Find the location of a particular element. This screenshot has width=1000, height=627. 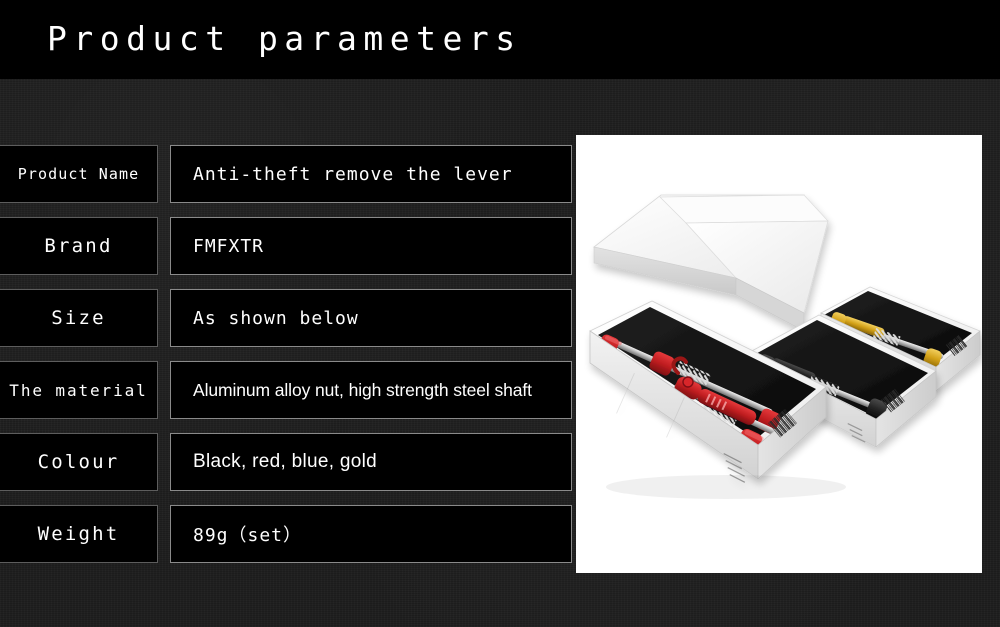

spec-value-weight: 89g（set） is located at coordinates (371, 534).